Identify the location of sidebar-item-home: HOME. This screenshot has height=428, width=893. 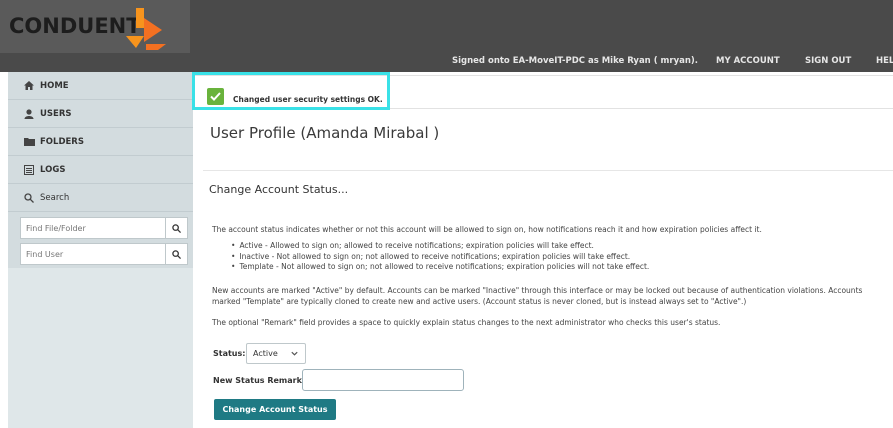
(100, 86).